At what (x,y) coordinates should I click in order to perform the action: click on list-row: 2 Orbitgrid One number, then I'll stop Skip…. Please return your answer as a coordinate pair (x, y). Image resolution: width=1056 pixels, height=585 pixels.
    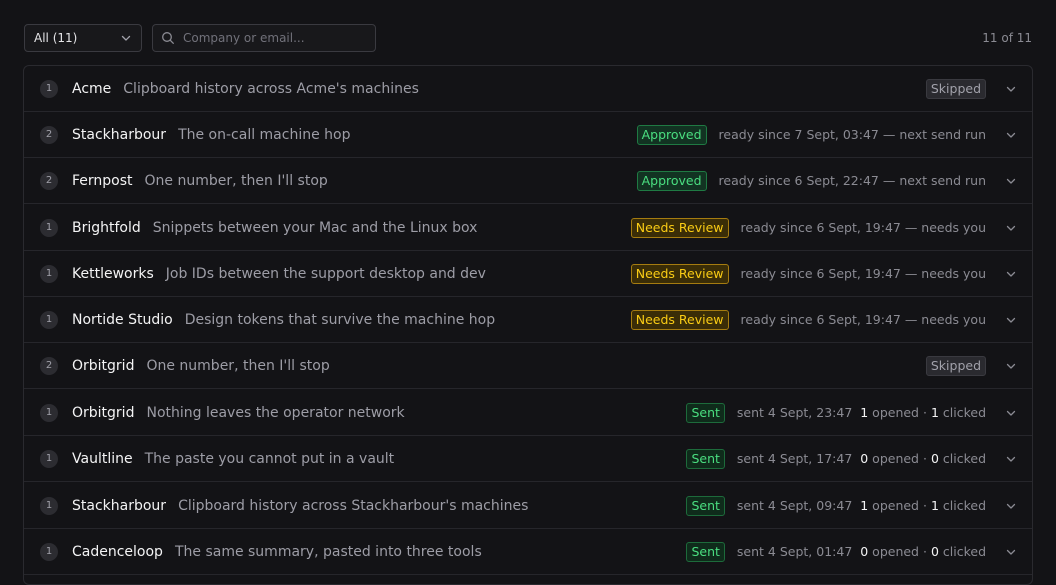
    Looking at the image, I should click on (528, 366).